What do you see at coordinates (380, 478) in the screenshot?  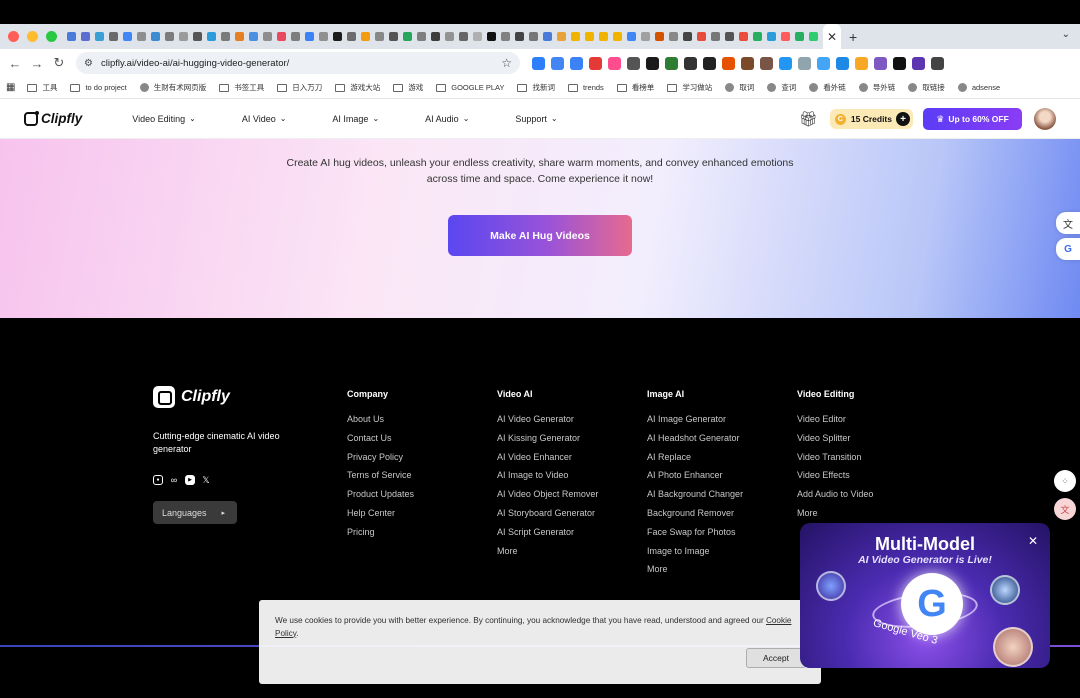 I see `footer-link: Terns of Service` at bounding box center [380, 478].